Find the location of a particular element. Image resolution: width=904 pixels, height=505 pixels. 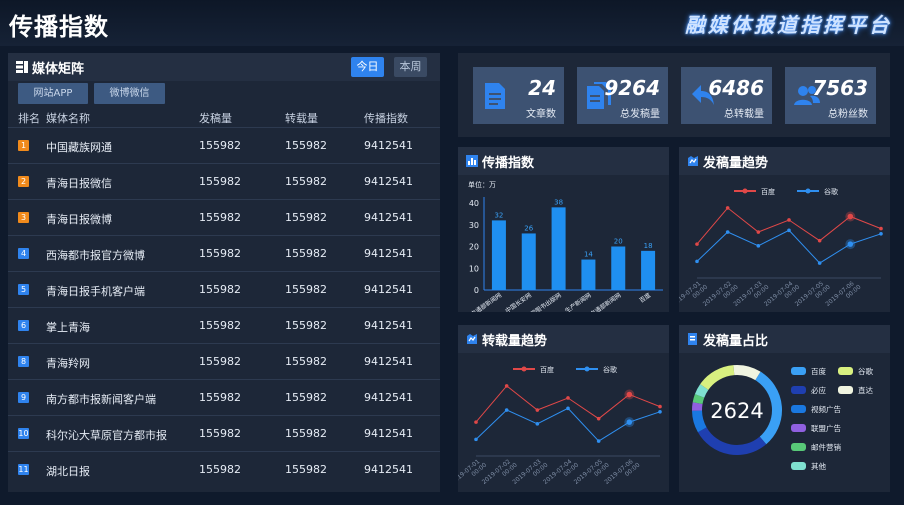

table-row: 5 青海日报手机客户端 155982 155982 9412541 is located at coordinates (224, 289).